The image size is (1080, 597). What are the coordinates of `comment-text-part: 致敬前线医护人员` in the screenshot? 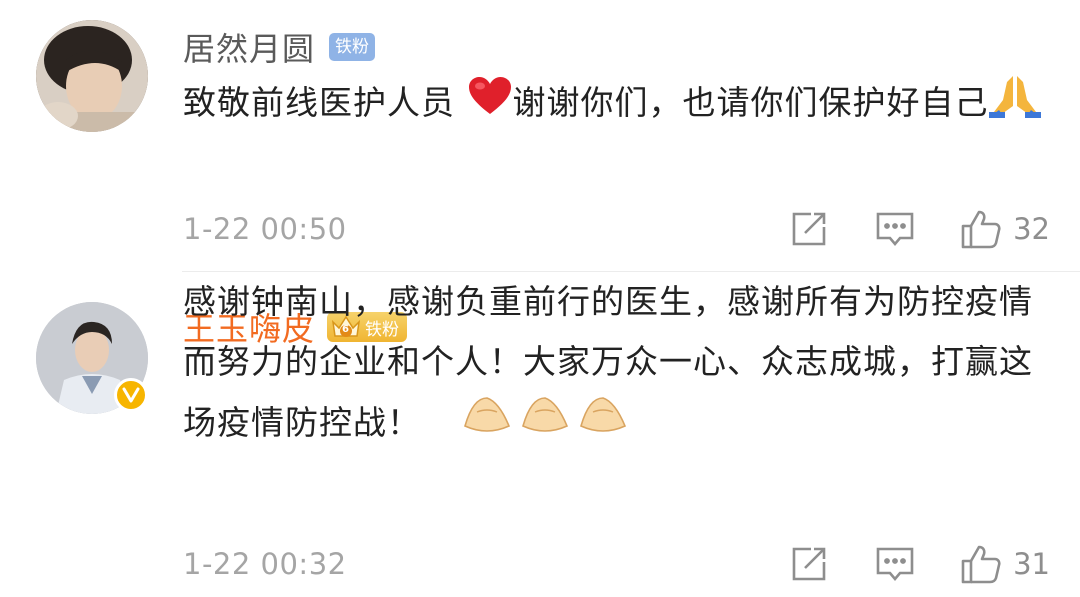 It's located at (325, 102).